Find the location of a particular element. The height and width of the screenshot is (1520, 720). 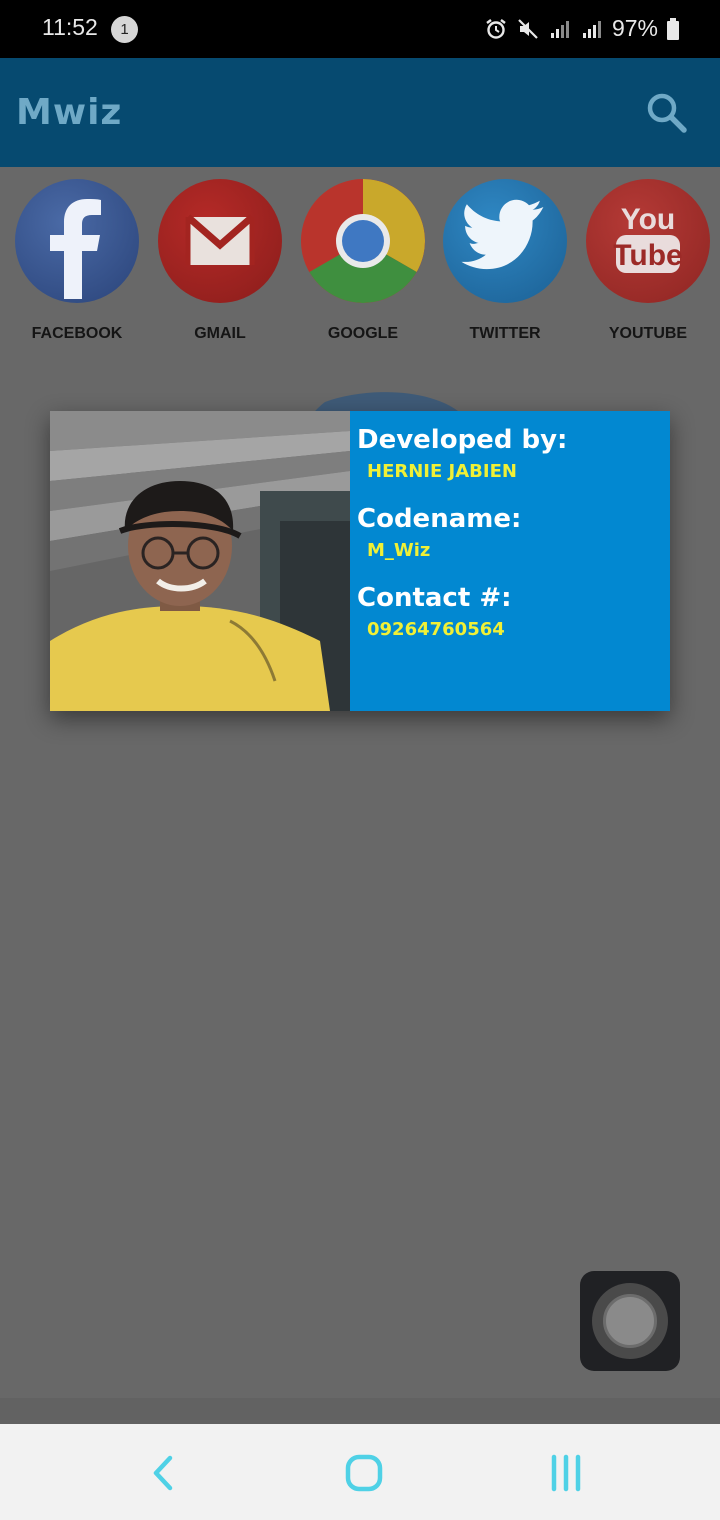

svg-text: You is located at coordinates (648, 219).